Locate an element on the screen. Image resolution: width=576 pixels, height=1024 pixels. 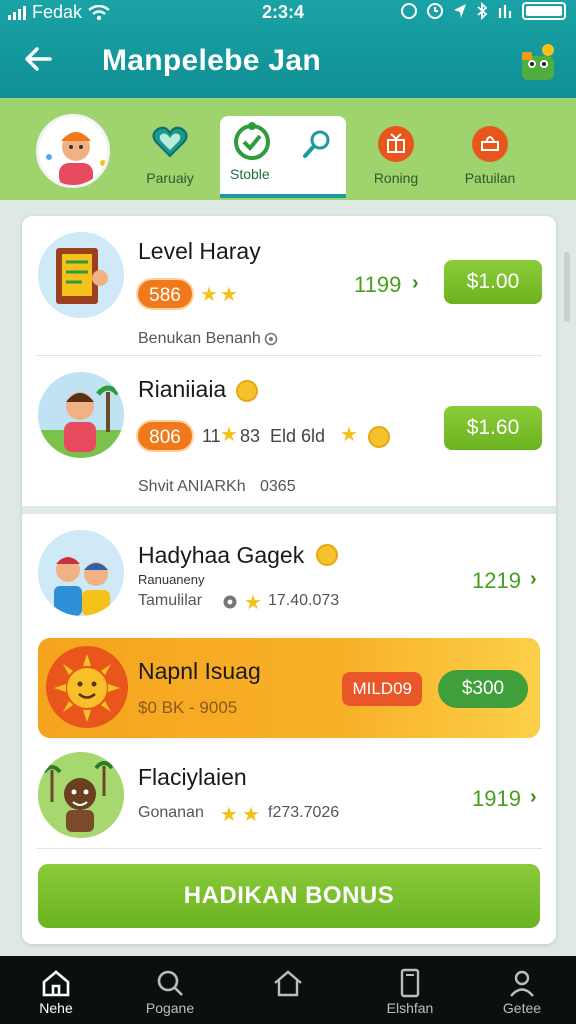
stat-value: 11 is located at coordinates (211, 436).